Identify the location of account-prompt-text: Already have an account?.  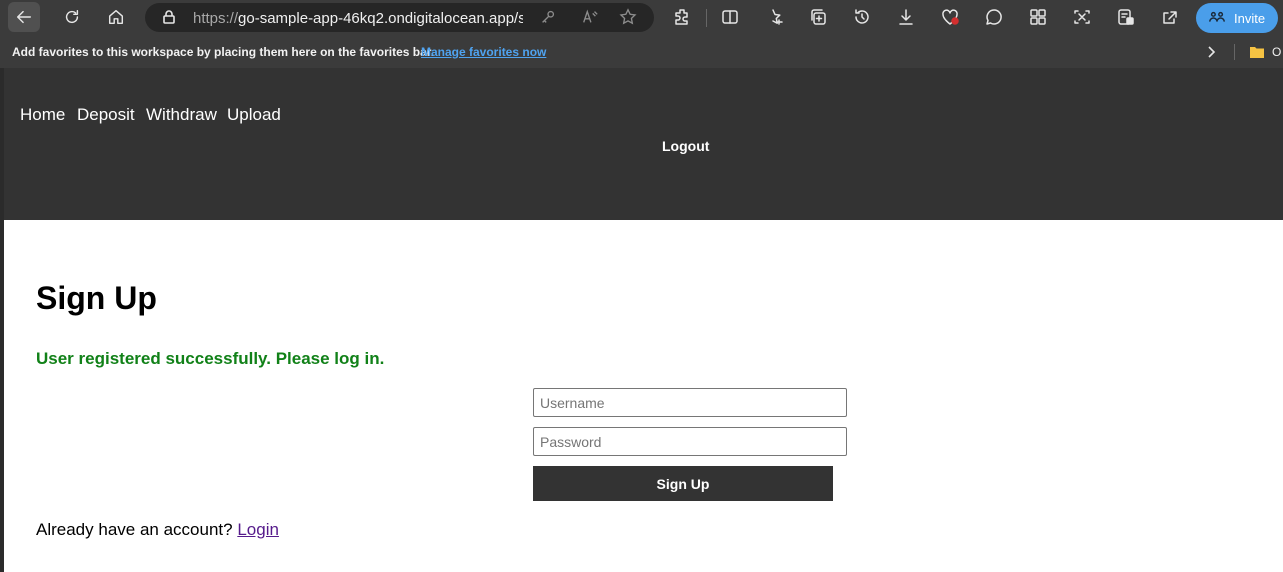
(134, 529).